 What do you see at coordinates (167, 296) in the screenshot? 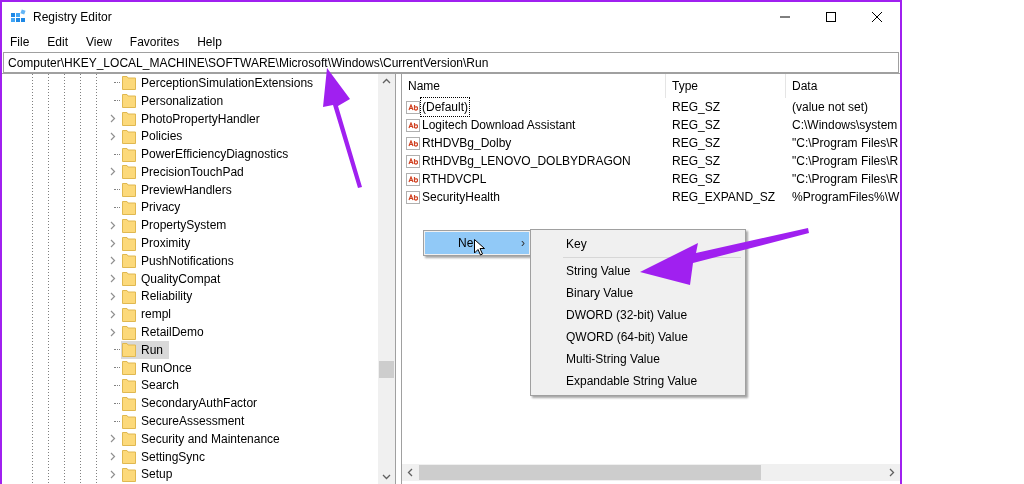
I see `tree-item: Reliability` at bounding box center [167, 296].